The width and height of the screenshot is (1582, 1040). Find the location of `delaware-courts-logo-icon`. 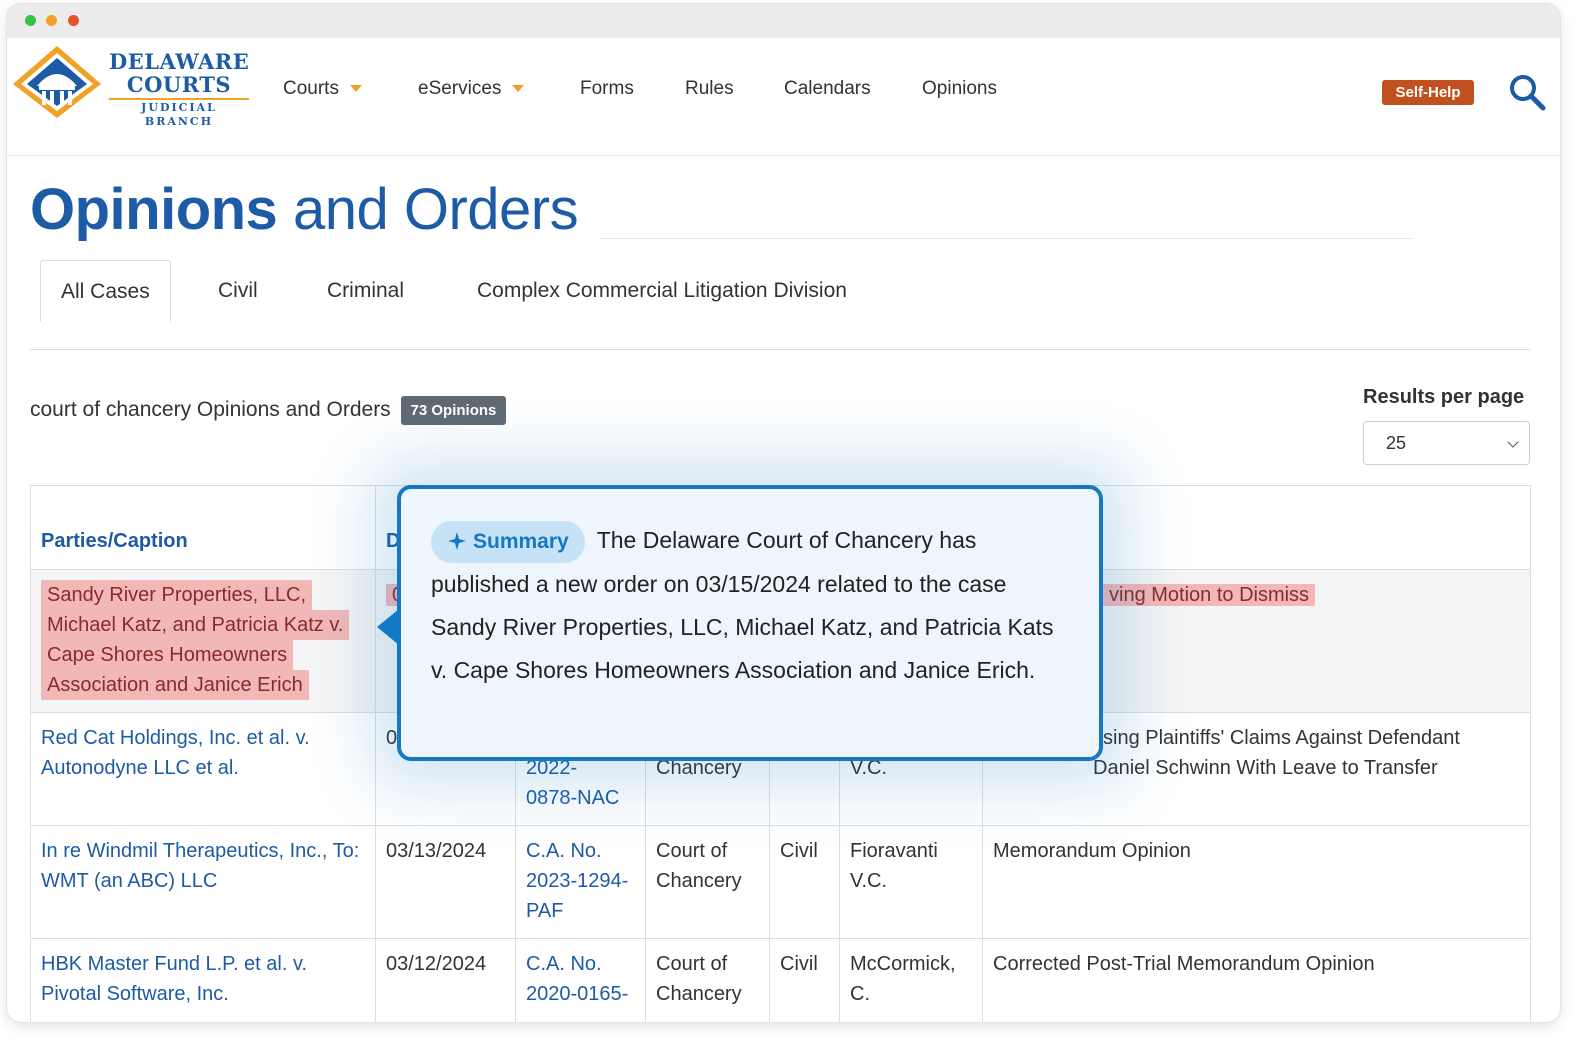

delaware-courts-logo-icon is located at coordinates (57, 82).